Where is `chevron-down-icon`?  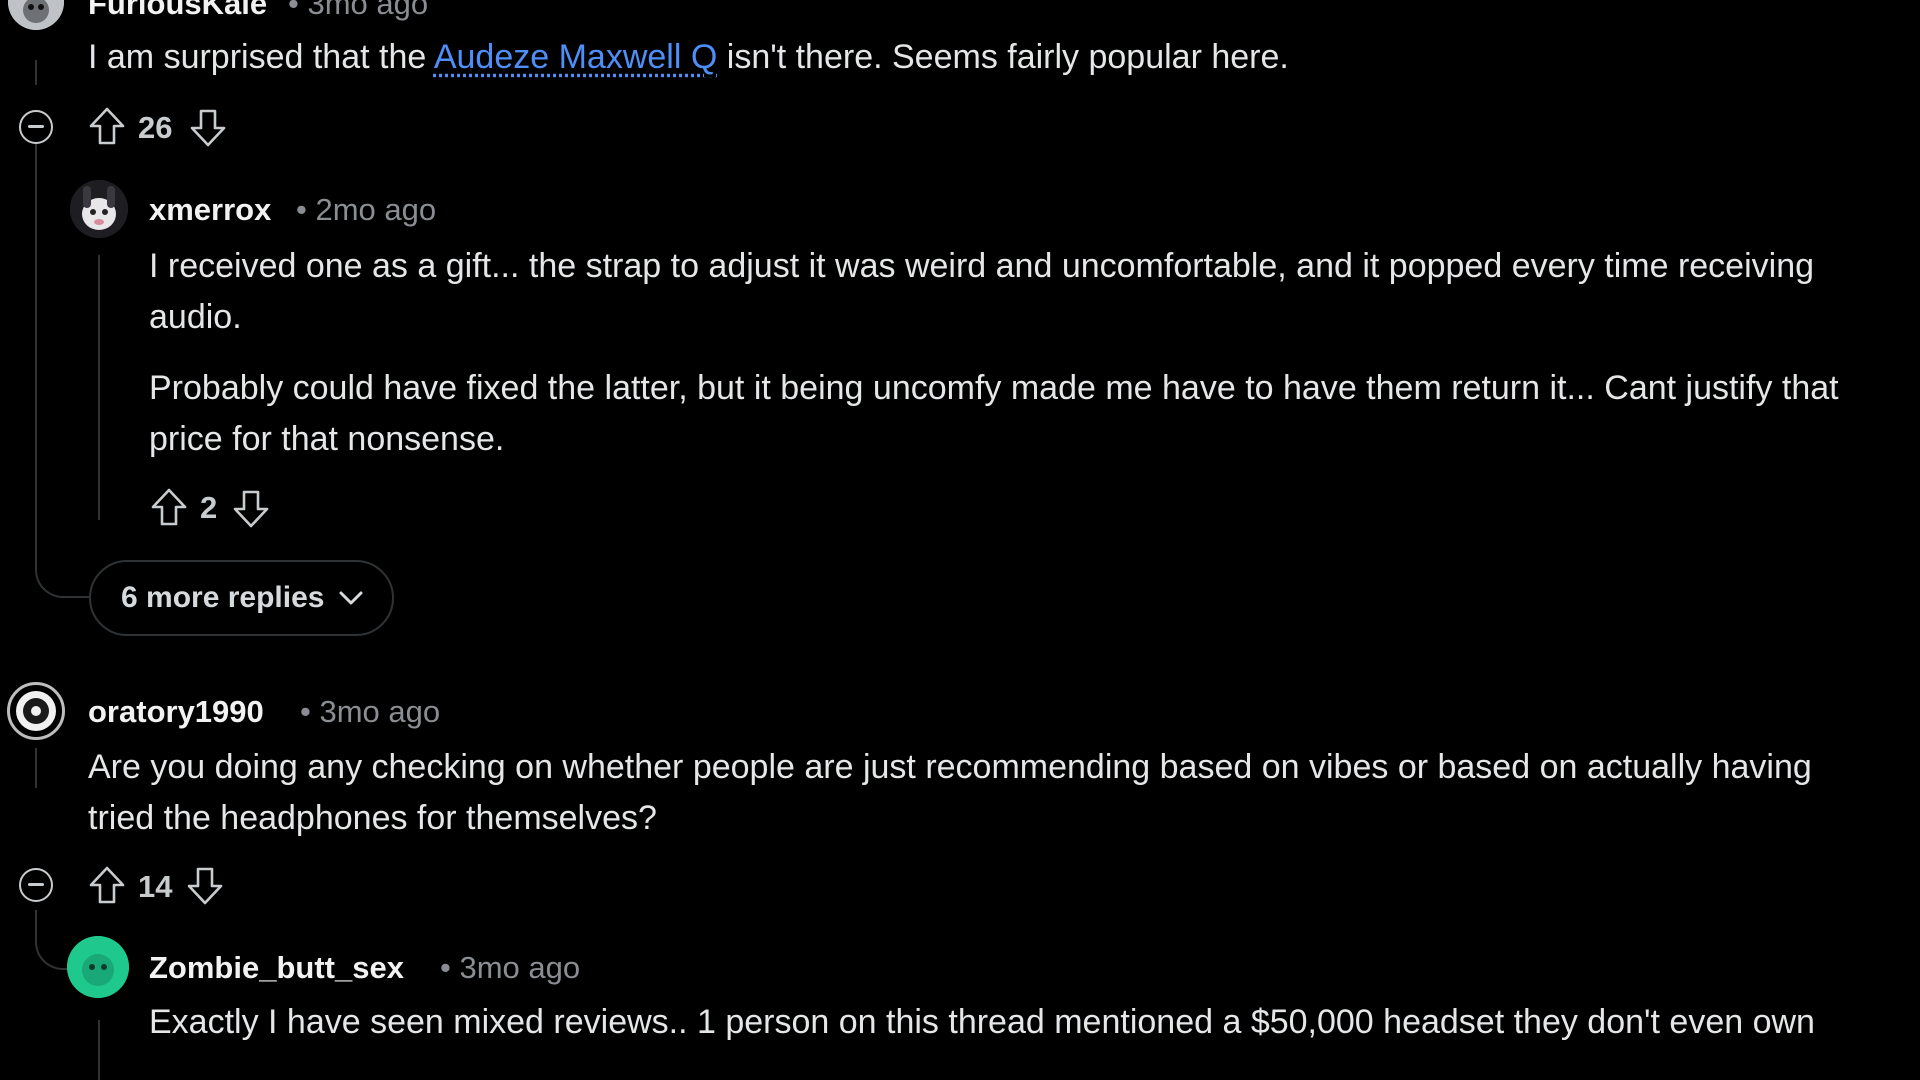 chevron-down-icon is located at coordinates (351, 598).